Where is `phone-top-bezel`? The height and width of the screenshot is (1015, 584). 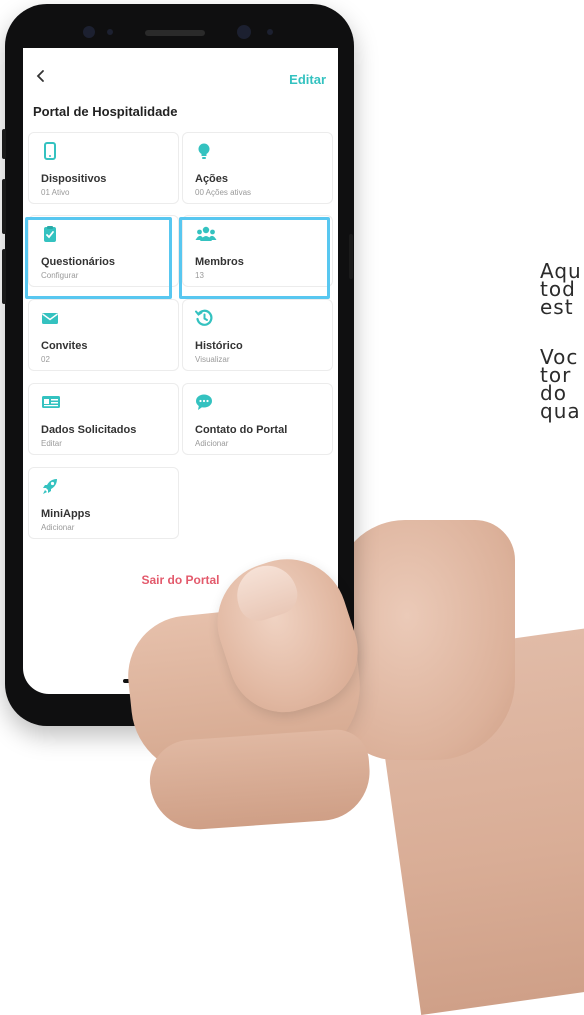
phone-top-bezel is located at coordinates (179, 33).